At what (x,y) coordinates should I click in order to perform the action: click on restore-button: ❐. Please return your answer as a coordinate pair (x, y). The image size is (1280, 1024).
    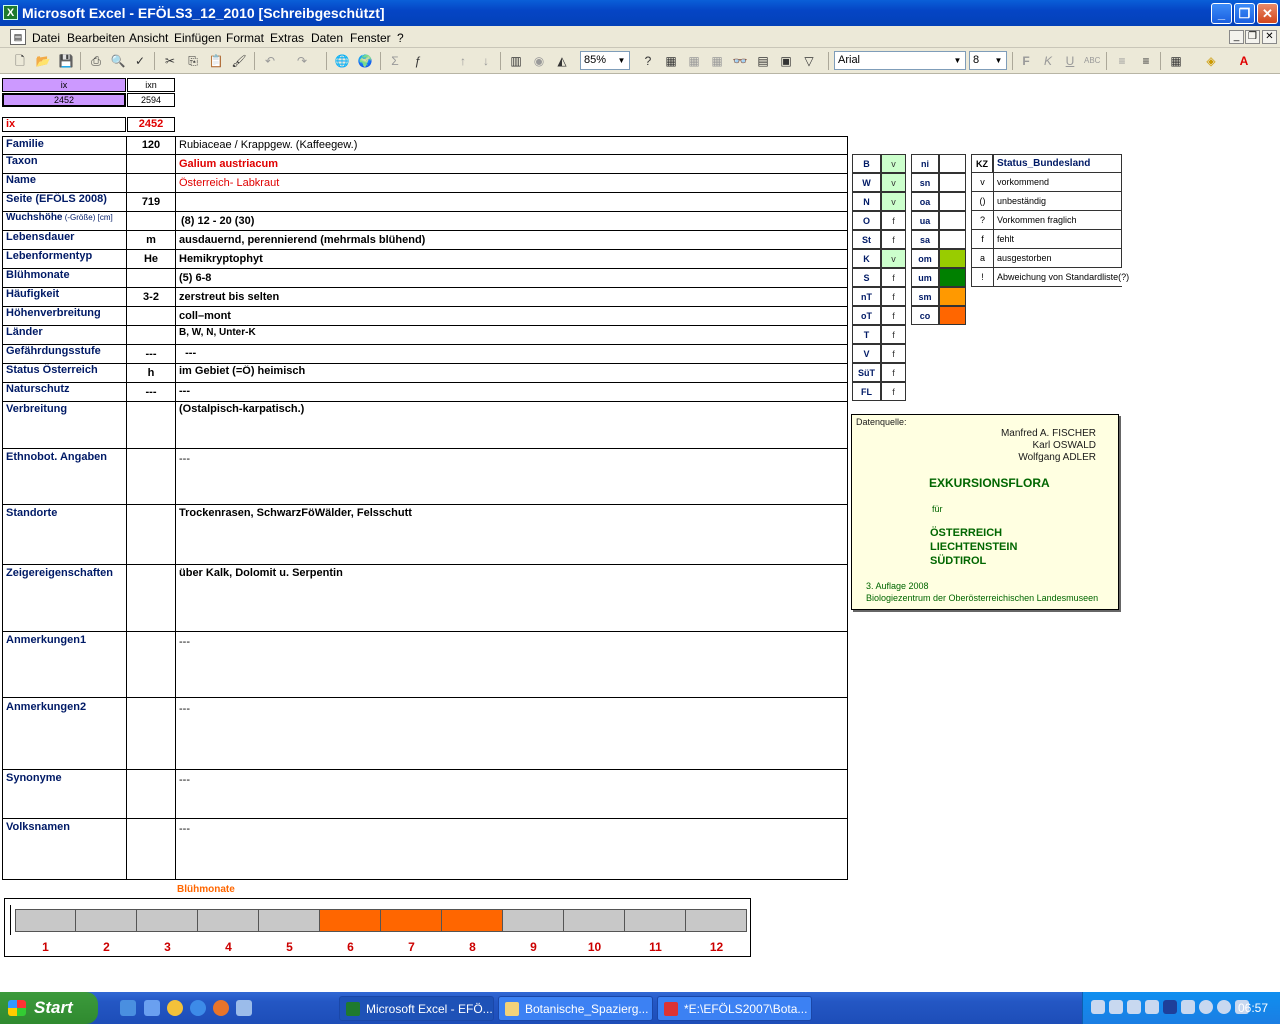
    Looking at the image, I should click on (1244, 13).